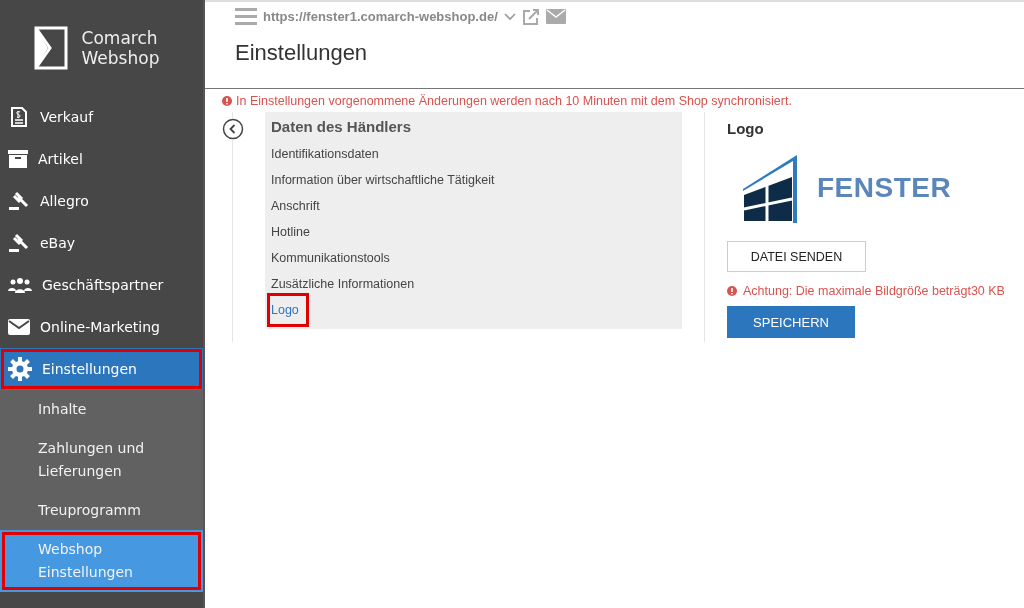 This screenshot has height=608, width=1024. I want to click on brand-logo-icon, so click(50, 48).